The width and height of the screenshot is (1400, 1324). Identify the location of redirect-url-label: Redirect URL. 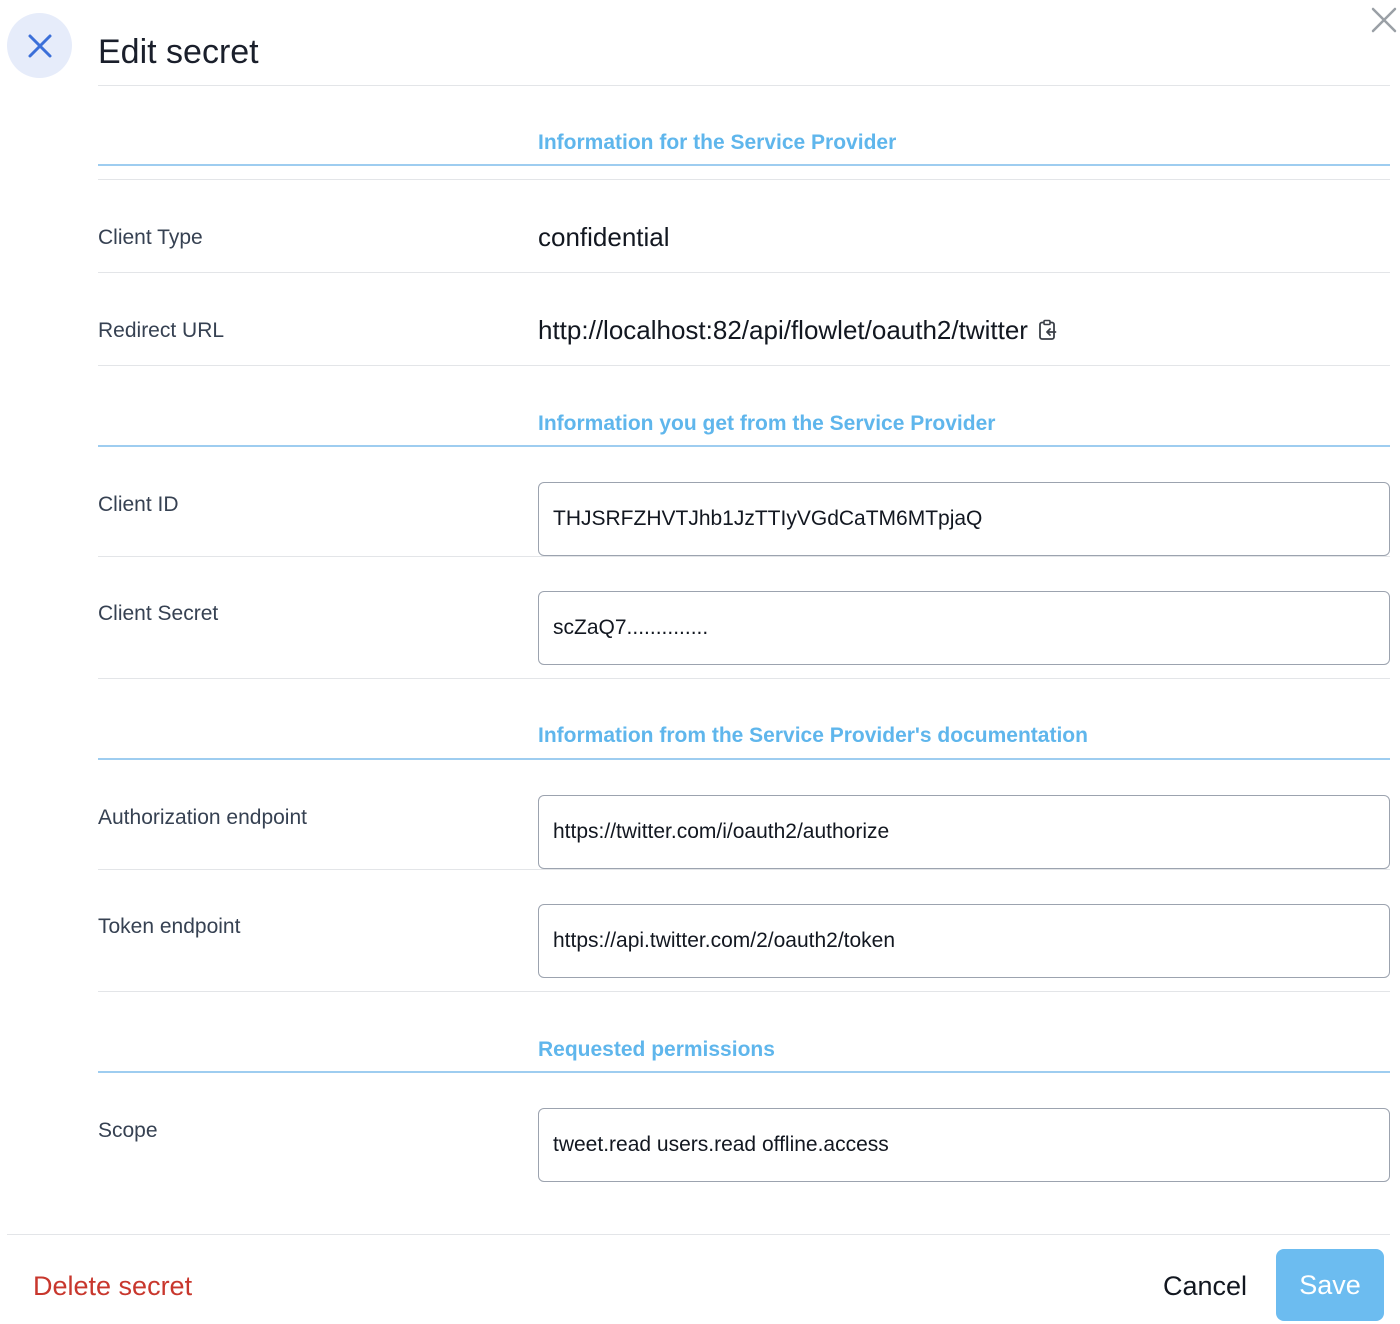
(161, 330).